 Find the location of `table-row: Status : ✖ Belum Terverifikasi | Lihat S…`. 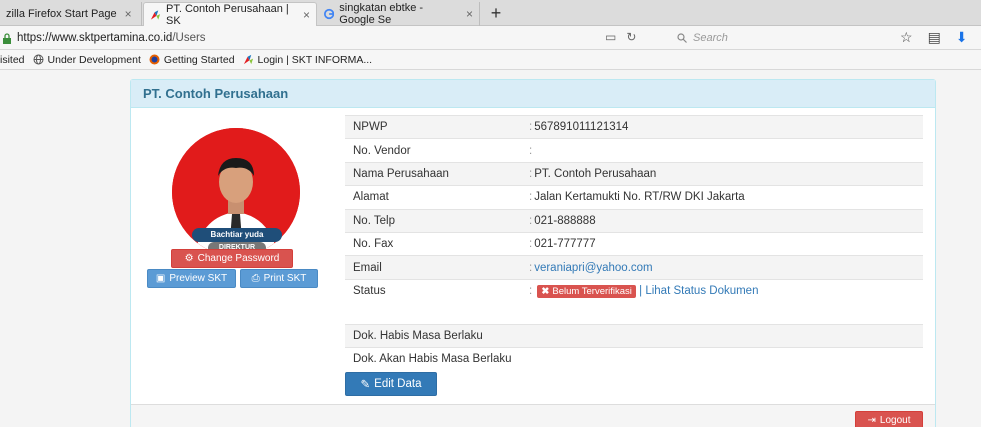

table-row: Status : ✖ Belum Terverifikasi | Lihat S… is located at coordinates (634, 290).